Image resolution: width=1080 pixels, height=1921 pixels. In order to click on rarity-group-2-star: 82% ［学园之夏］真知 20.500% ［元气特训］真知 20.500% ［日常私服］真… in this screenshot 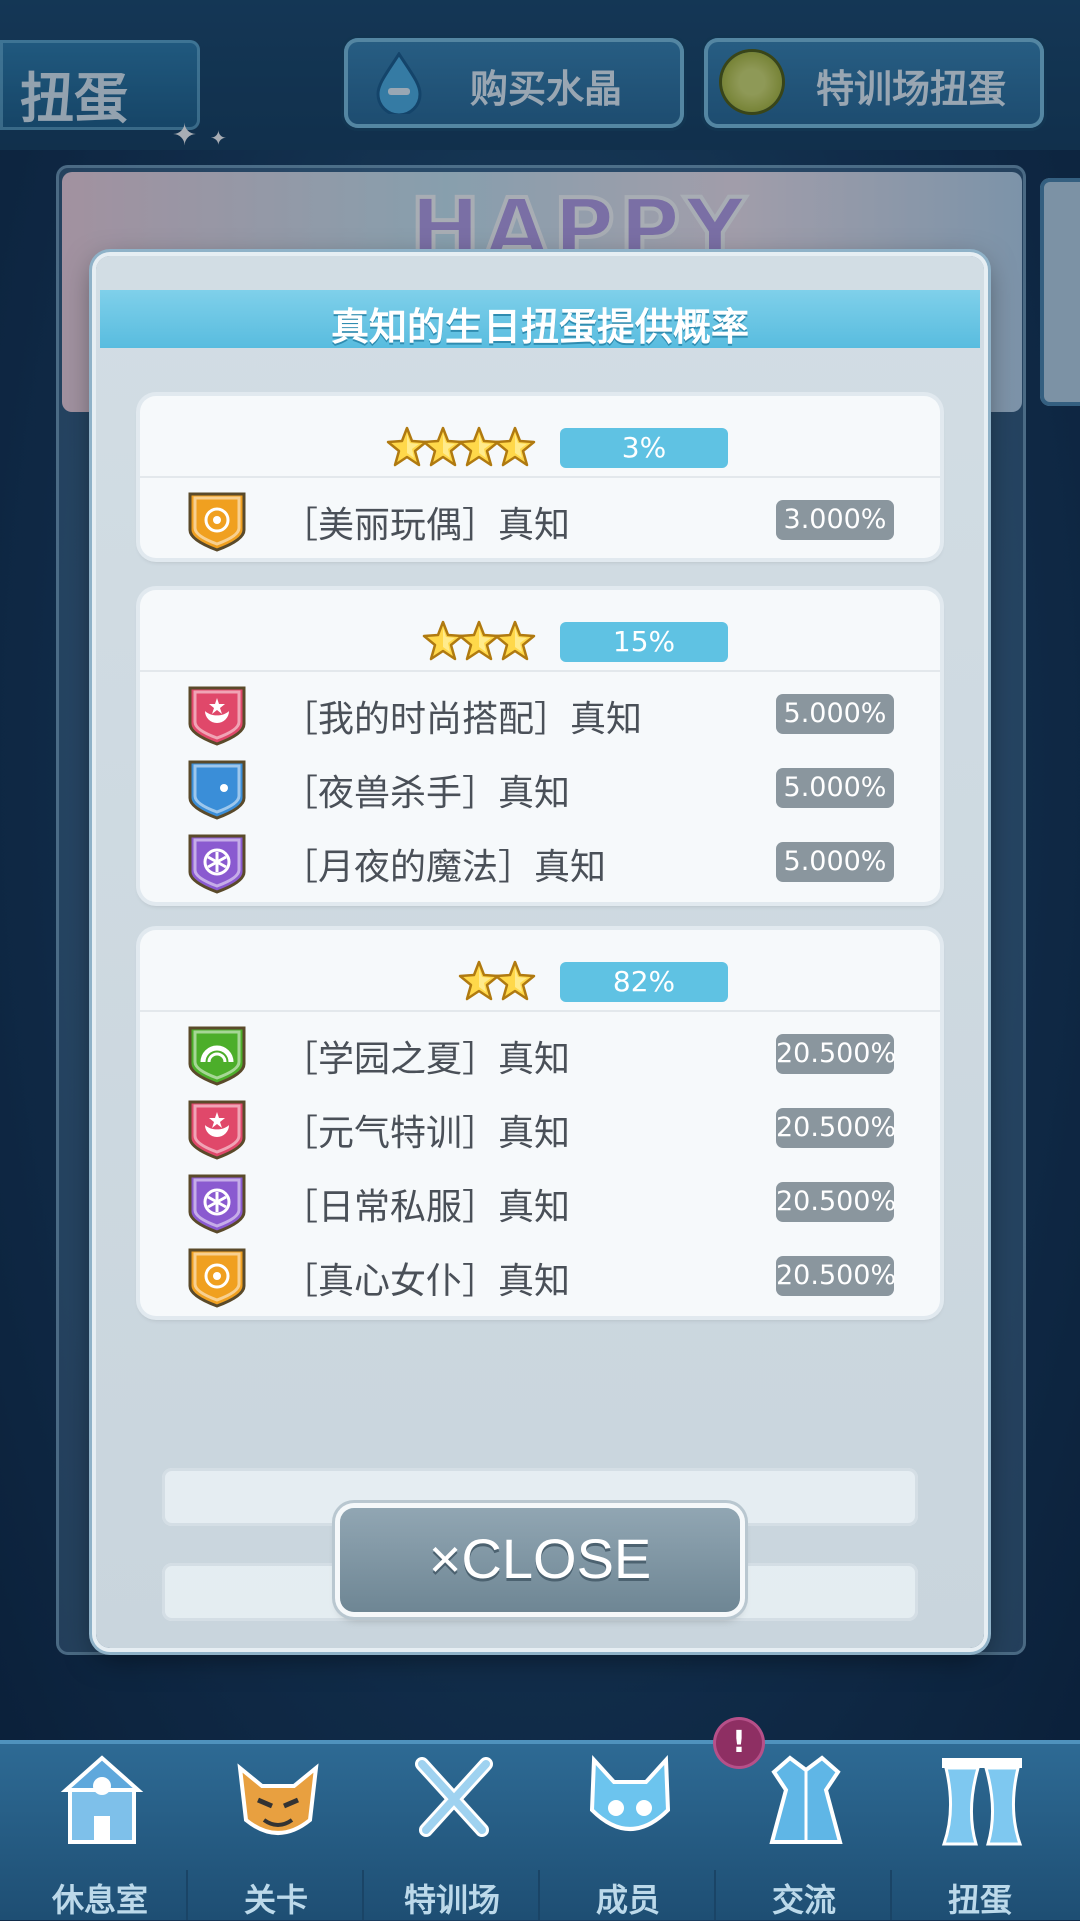, I will do `click(540, 1123)`.